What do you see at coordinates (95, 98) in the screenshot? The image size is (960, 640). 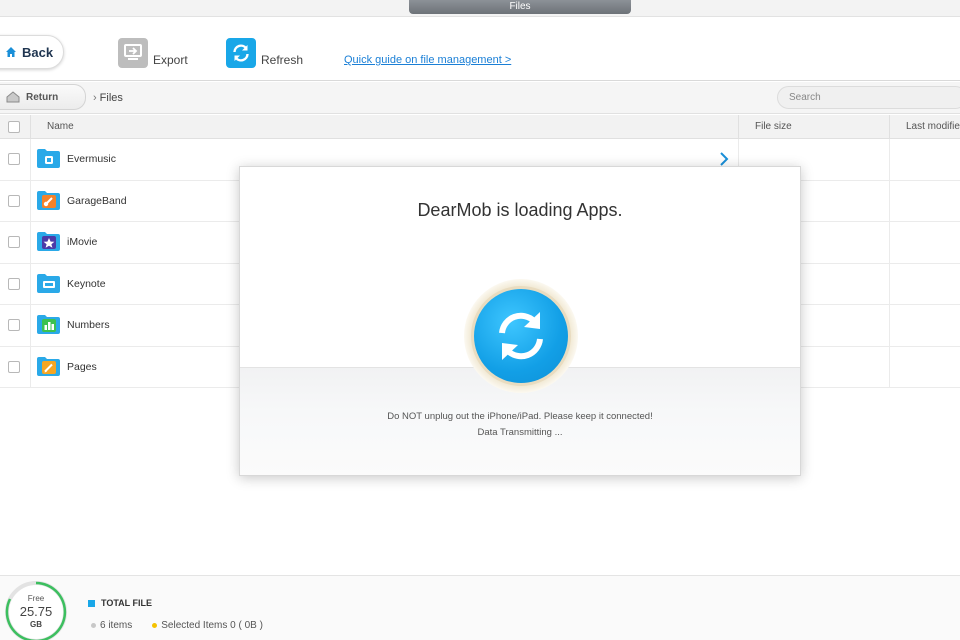 I see `chevron-right-icon: ›` at bounding box center [95, 98].